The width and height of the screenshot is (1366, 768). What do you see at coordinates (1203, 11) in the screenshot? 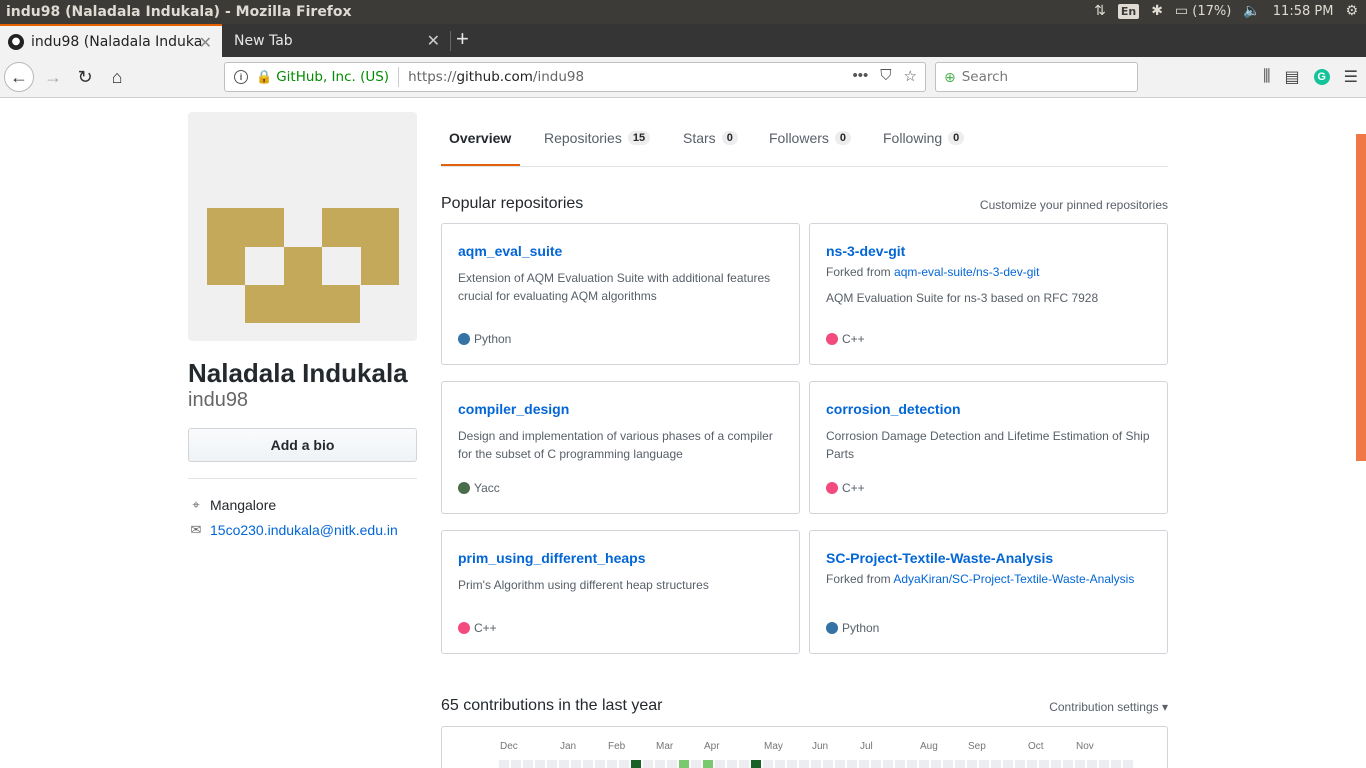
I see `battery-indicator: ▭ (17%)` at bounding box center [1203, 11].